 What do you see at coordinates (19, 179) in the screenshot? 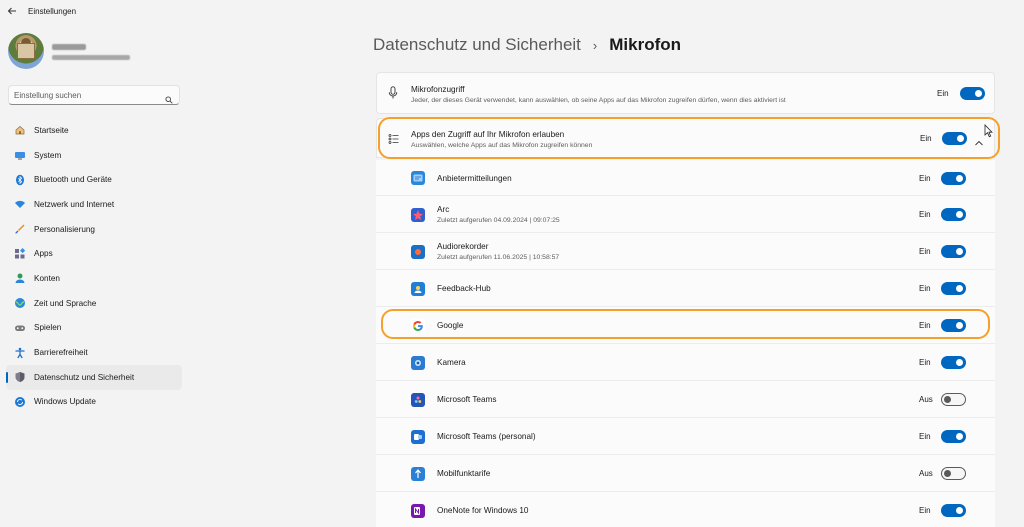
I see `bluetooth-icon` at bounding box center [19, 179].